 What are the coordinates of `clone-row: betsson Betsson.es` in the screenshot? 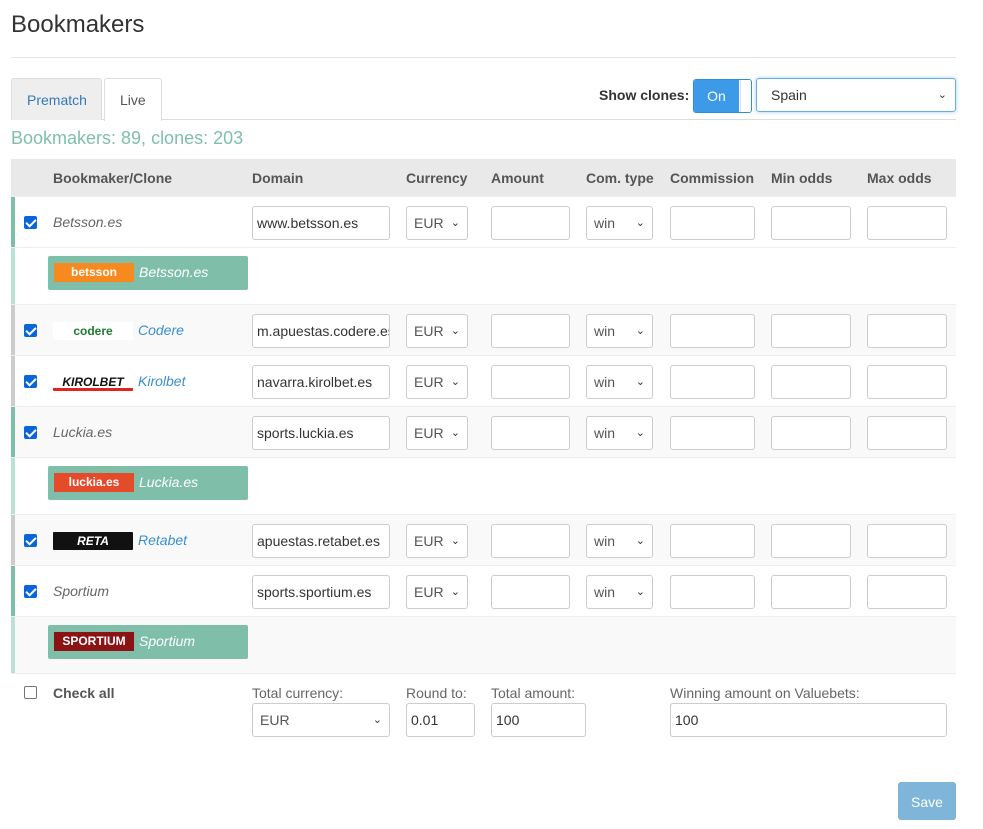 It's located at (483, 275).